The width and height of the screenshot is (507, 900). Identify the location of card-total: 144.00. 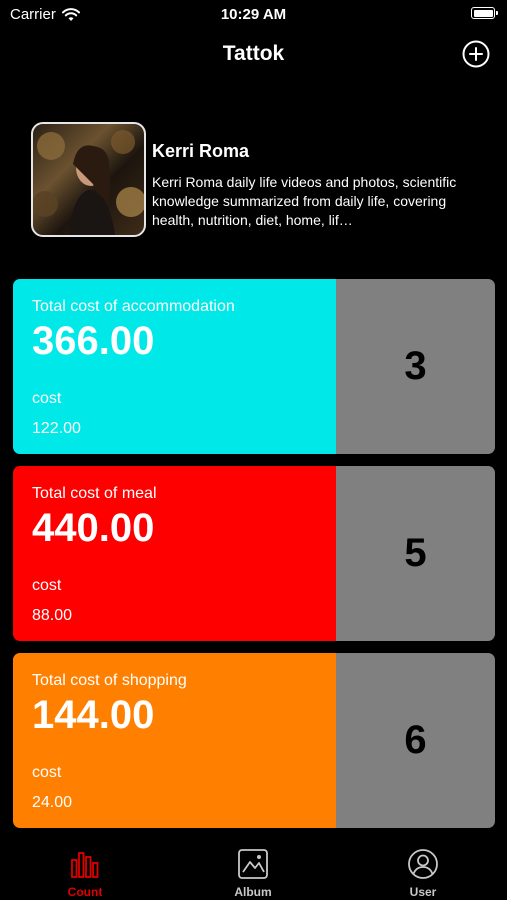
(93, 715).